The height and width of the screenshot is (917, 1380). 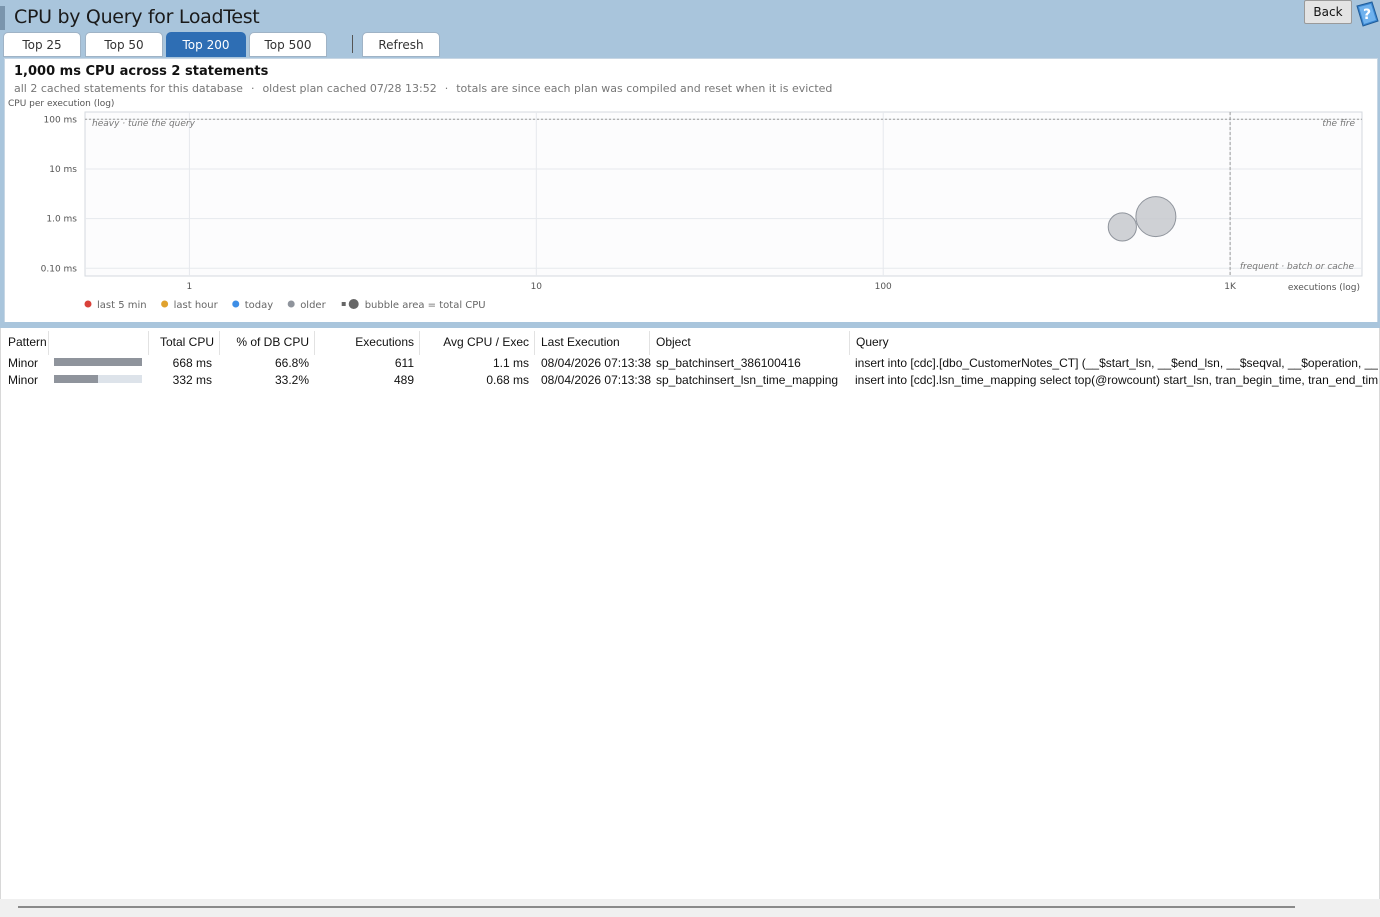 What do you see at coordinates (872, 342) in the screenshot?
I see `column-header-query: Query` at bounding box center [872, 342].